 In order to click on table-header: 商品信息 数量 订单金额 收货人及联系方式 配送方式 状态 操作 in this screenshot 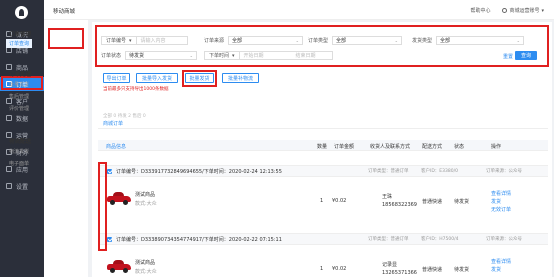, I will do `click(323, 145)`.